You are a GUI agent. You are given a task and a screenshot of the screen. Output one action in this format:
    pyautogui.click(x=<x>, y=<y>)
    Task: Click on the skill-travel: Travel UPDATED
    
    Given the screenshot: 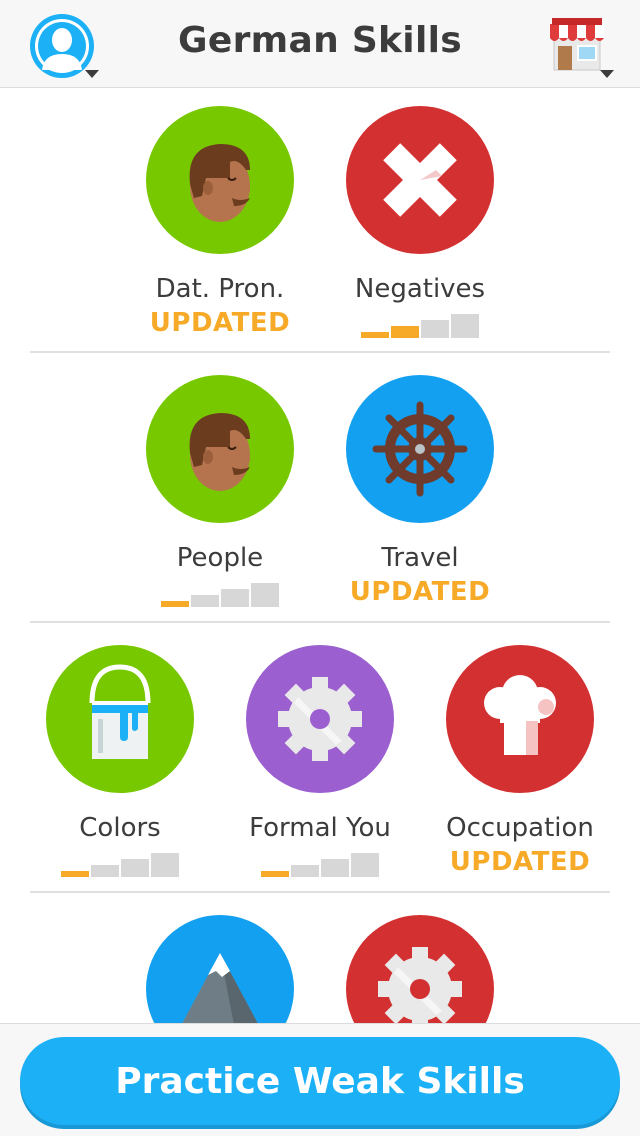 What is the action you would take?
    pyautogui.click(x=420, y=492)
    